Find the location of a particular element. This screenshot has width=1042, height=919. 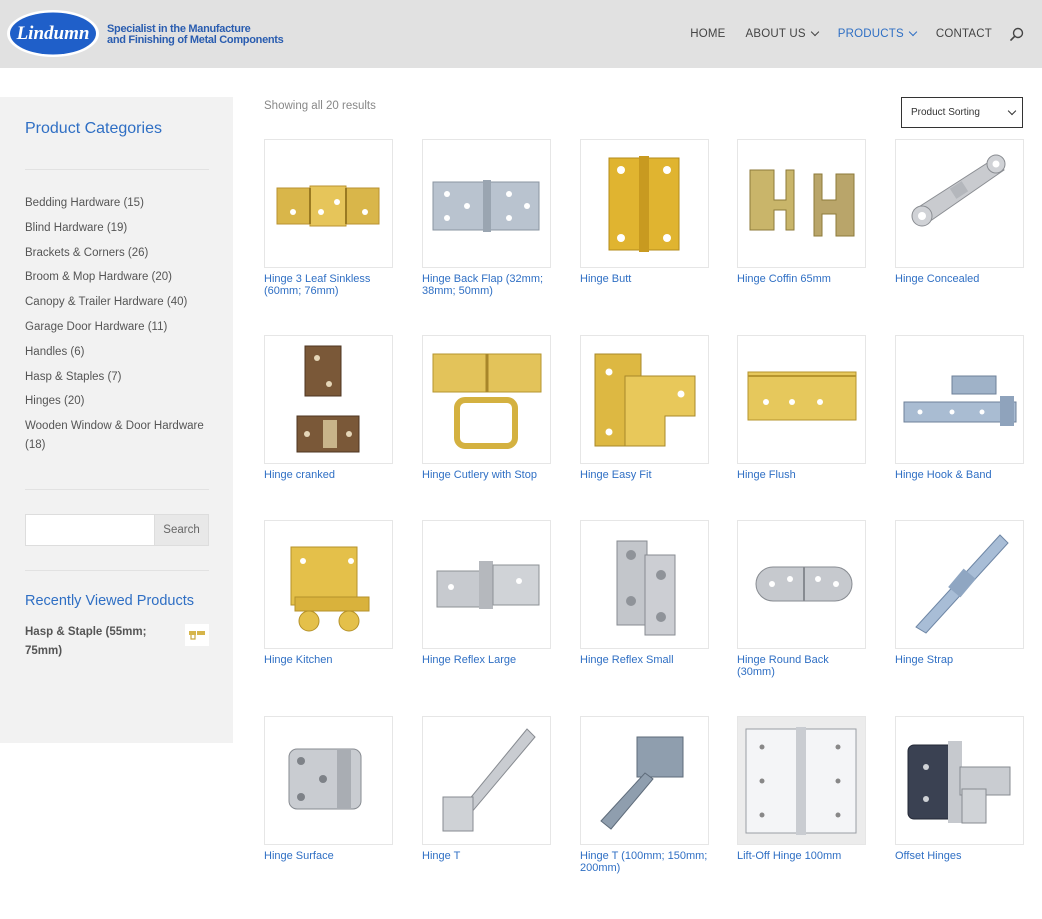

product-card: Offset Hinges is located at coordinates (959, 789).